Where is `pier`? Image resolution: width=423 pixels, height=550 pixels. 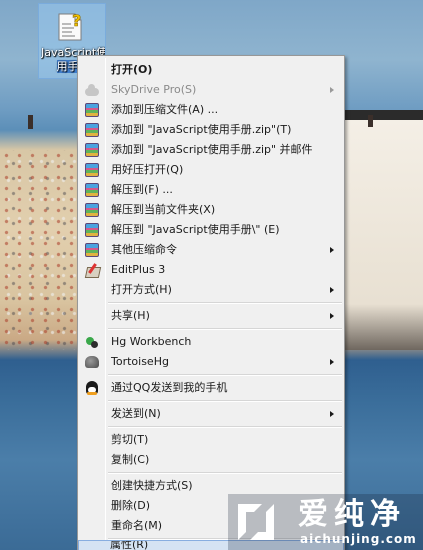 pier is located at coordinates (384, 235).